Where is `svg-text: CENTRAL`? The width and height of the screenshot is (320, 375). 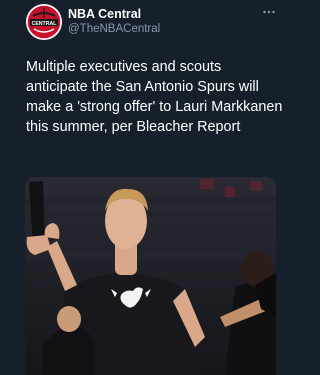 svg-text: CENTRAL is located at coordinates (45, 24).